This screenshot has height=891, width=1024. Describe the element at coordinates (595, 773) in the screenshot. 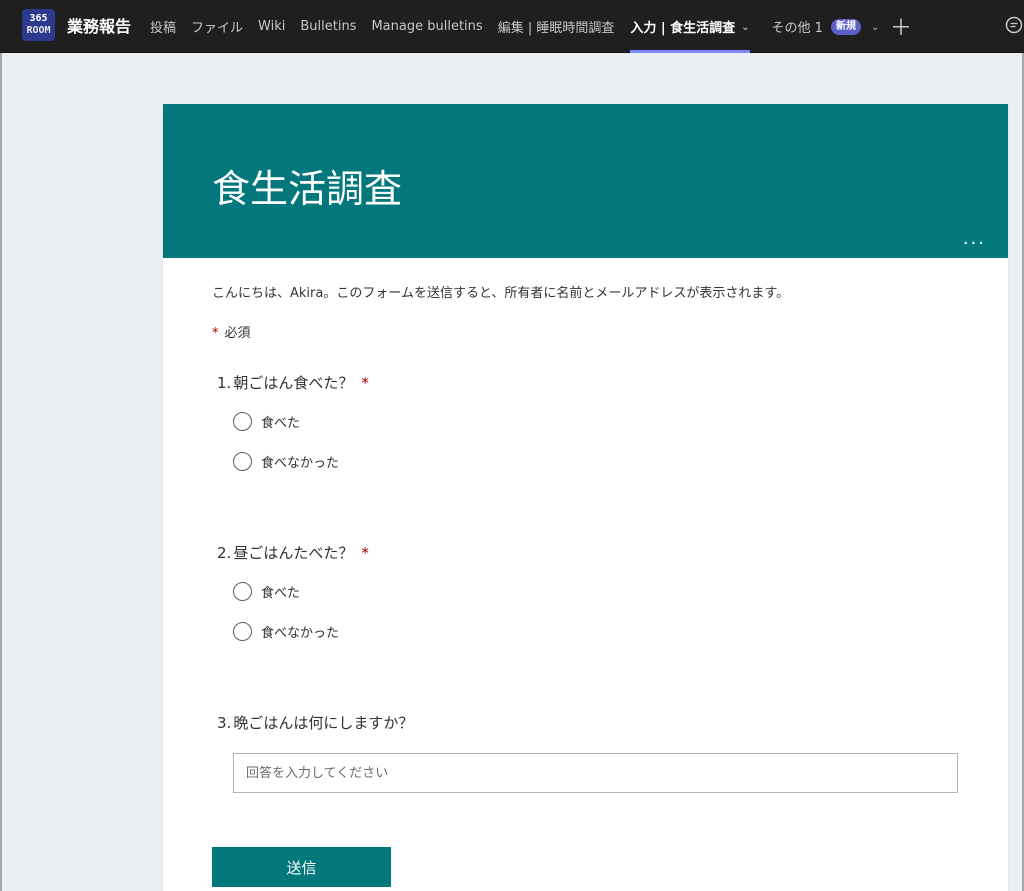

I see `q3-answer-input` at that location.